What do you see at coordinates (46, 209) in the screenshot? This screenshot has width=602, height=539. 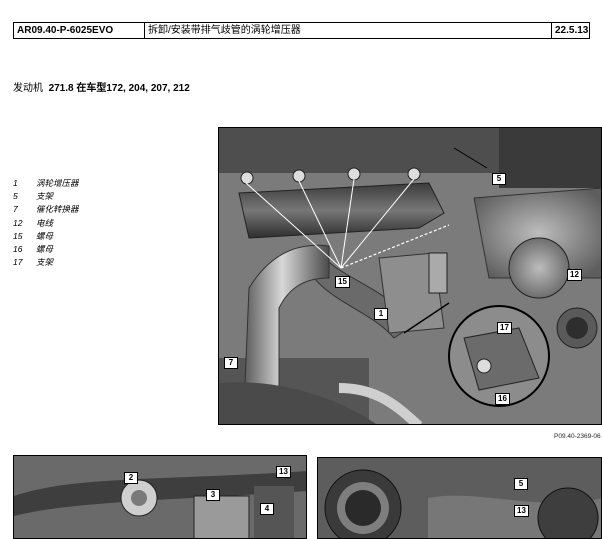 I see `legend-item: 7 催化转换器` at bounding box center [46, 209].